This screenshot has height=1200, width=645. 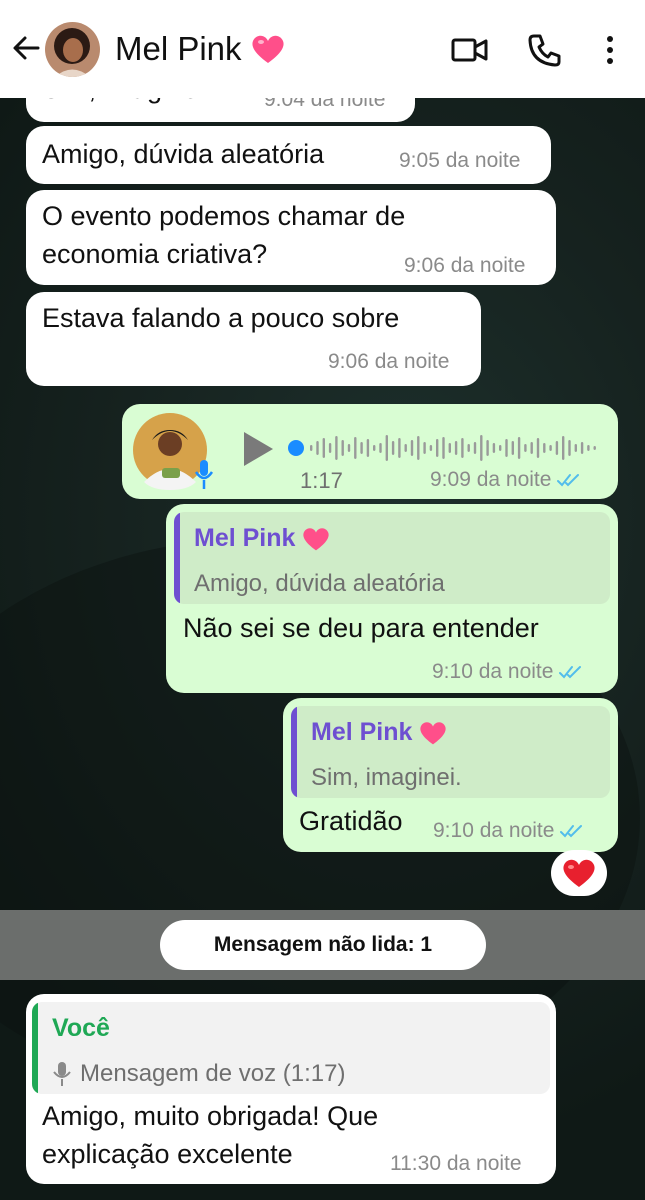 What do you see at coordinates (491, 479) in the screenshot?
I see `message-time: 9:09 da noite` at bounding box center [491, 479].